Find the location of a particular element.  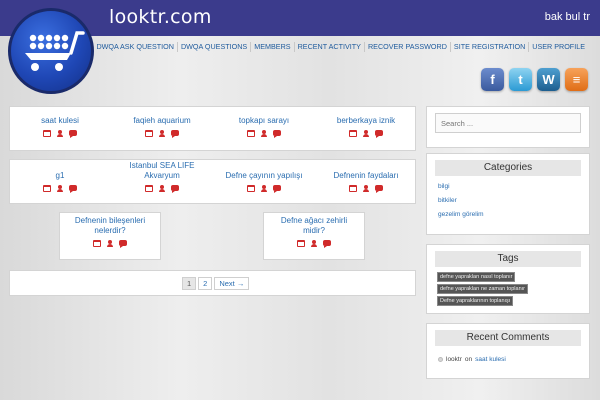

site-title: looktr.com is located at coordinates (160, 17).